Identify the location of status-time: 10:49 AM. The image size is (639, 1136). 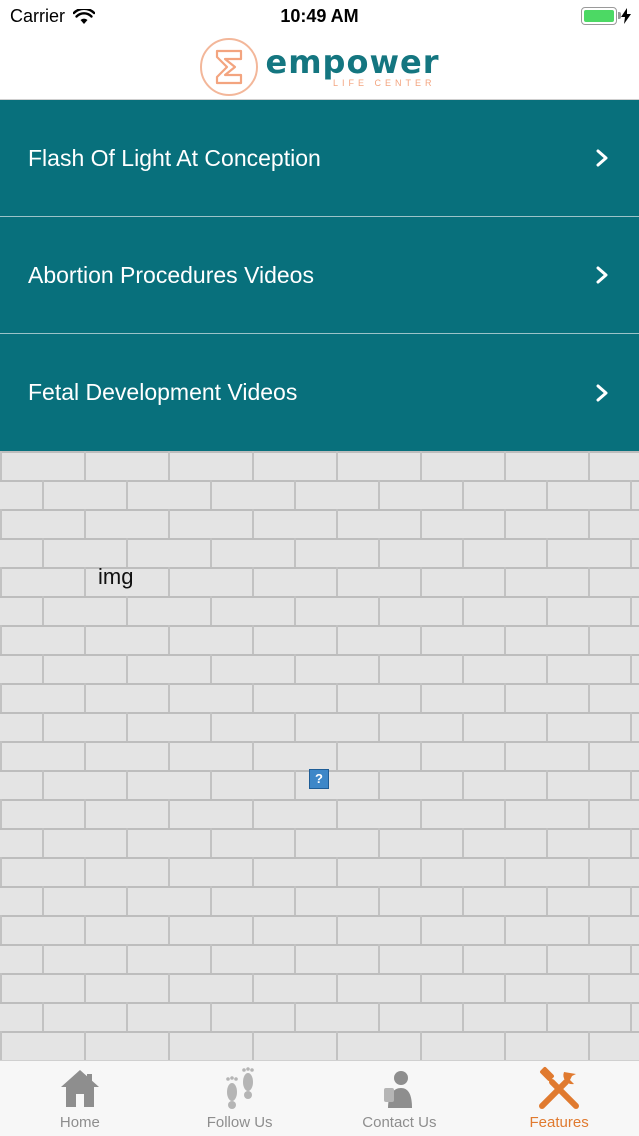
(319, 16).